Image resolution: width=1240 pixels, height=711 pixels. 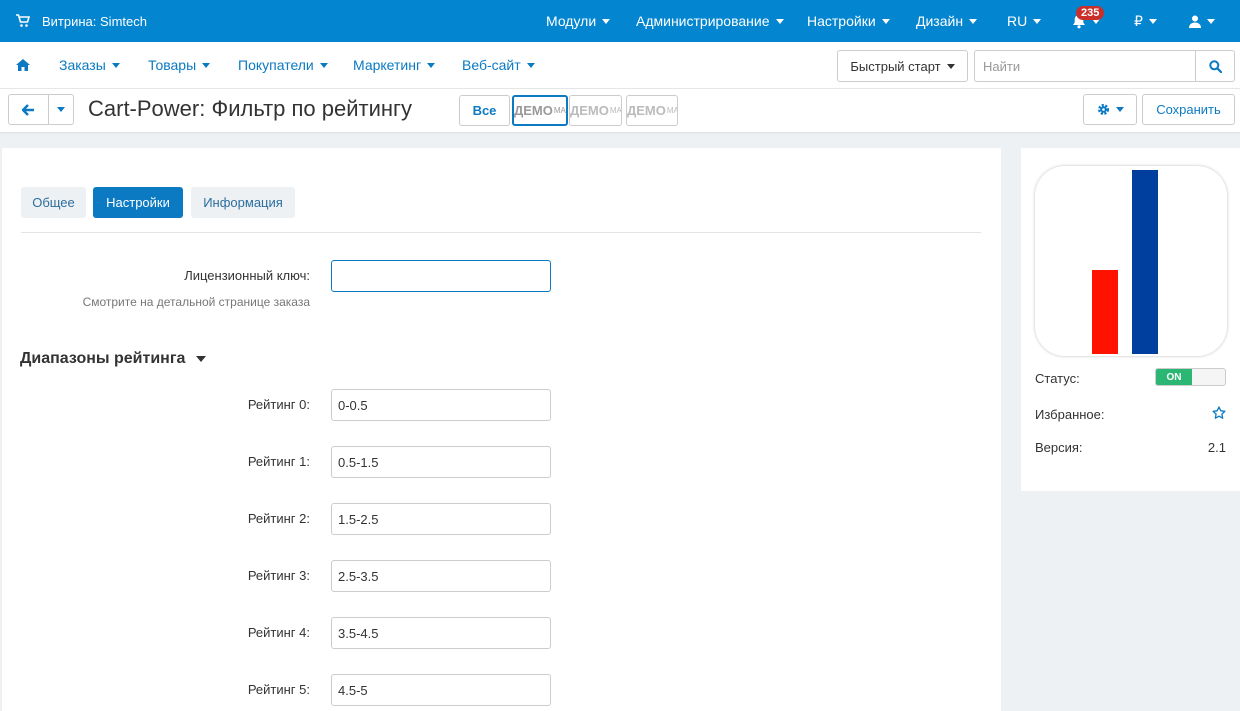 What do you see at coordinates (540, 110) in the screenshot?
I see `storefront-demo-1: ДЕМО MA` at bounding box center [540, 110].